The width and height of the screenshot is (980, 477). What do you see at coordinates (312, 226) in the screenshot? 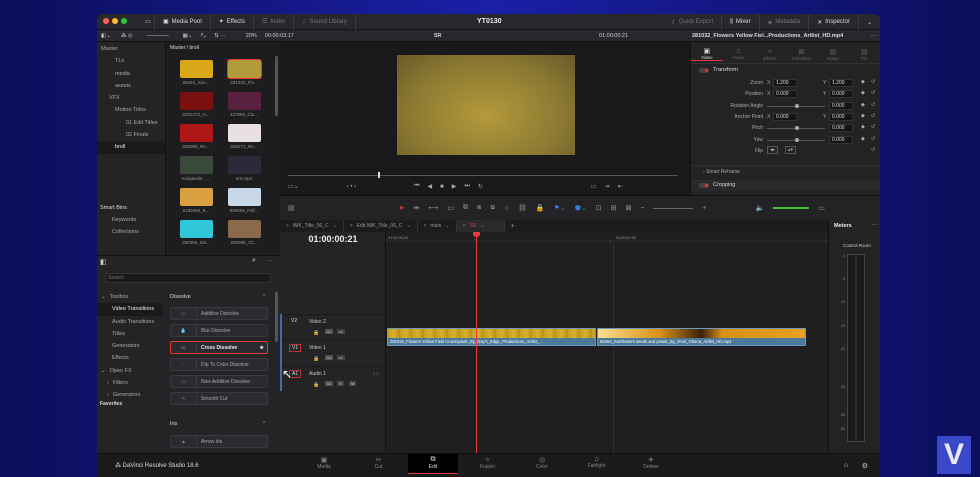
I see `timeline-tab: × IMK_Title_06_C ⌄` at bounding box center [312, 226].